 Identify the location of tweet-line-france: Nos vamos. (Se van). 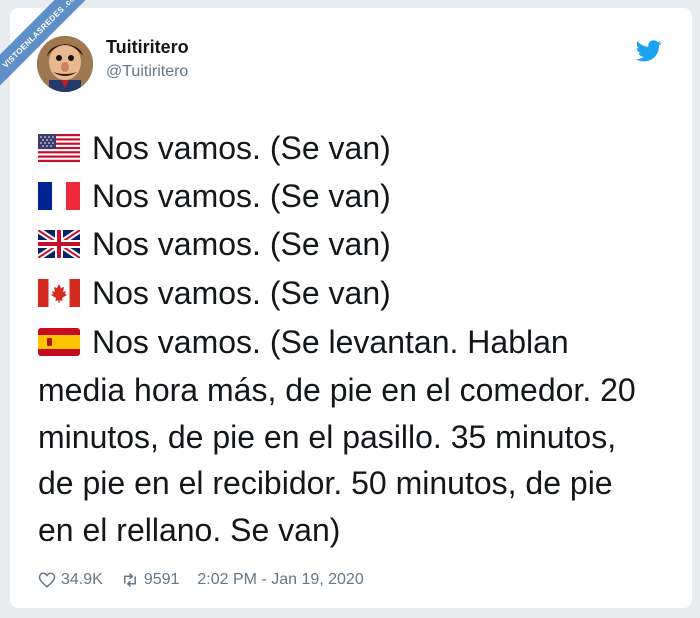
(214, 196).